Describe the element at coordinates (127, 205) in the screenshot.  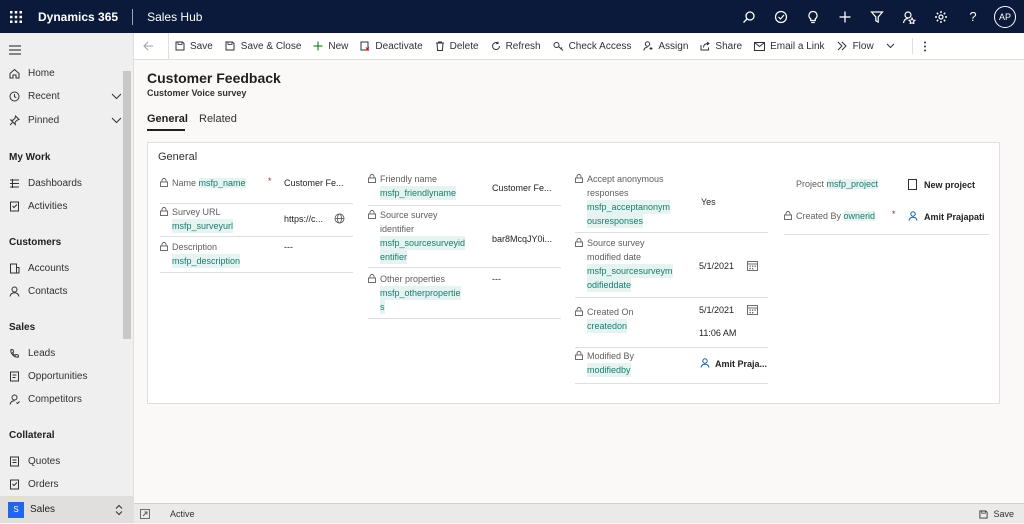
I see `sidebar-scrollbar` at that location.